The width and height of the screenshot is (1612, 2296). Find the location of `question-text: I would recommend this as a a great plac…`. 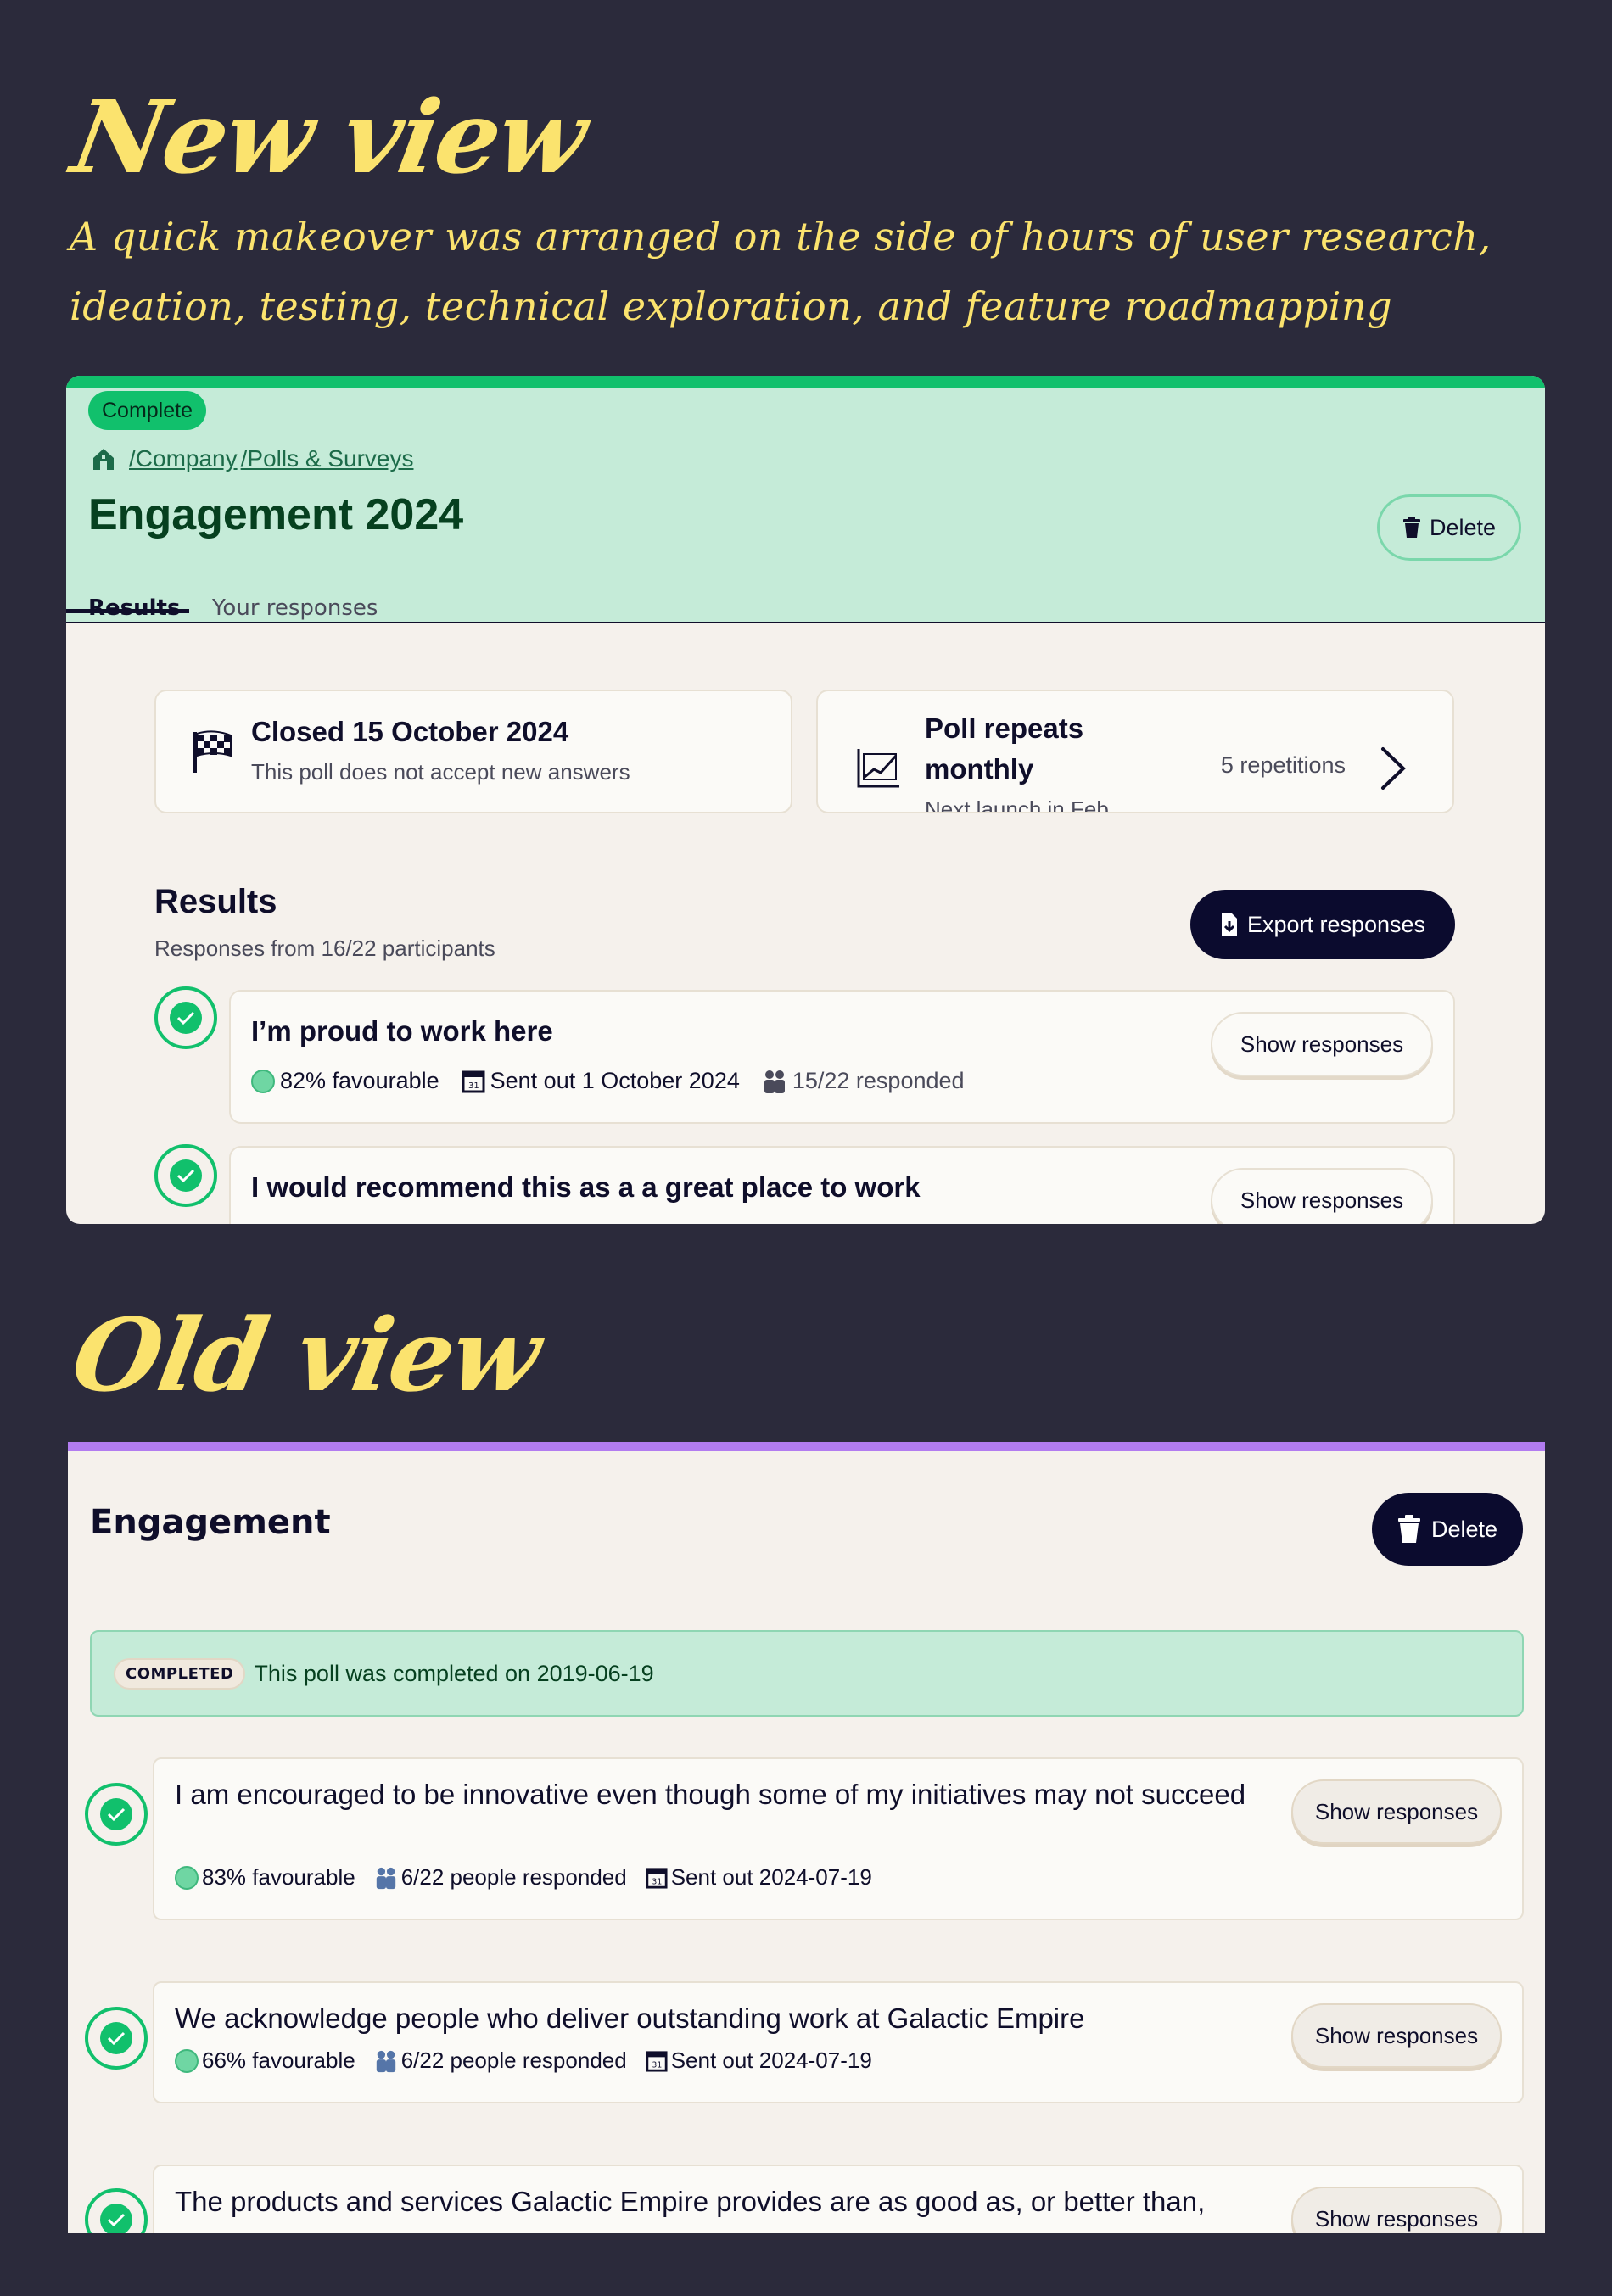

question-text: I would recommend this as a a great plac… is located at coordinates (586, 1187).